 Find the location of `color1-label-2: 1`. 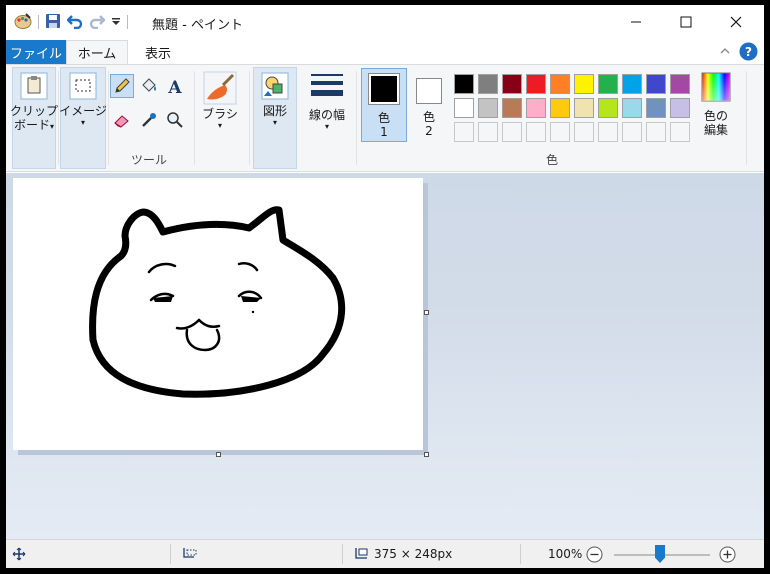

color1-label-2: 1 is located at coordinates (384, 132).